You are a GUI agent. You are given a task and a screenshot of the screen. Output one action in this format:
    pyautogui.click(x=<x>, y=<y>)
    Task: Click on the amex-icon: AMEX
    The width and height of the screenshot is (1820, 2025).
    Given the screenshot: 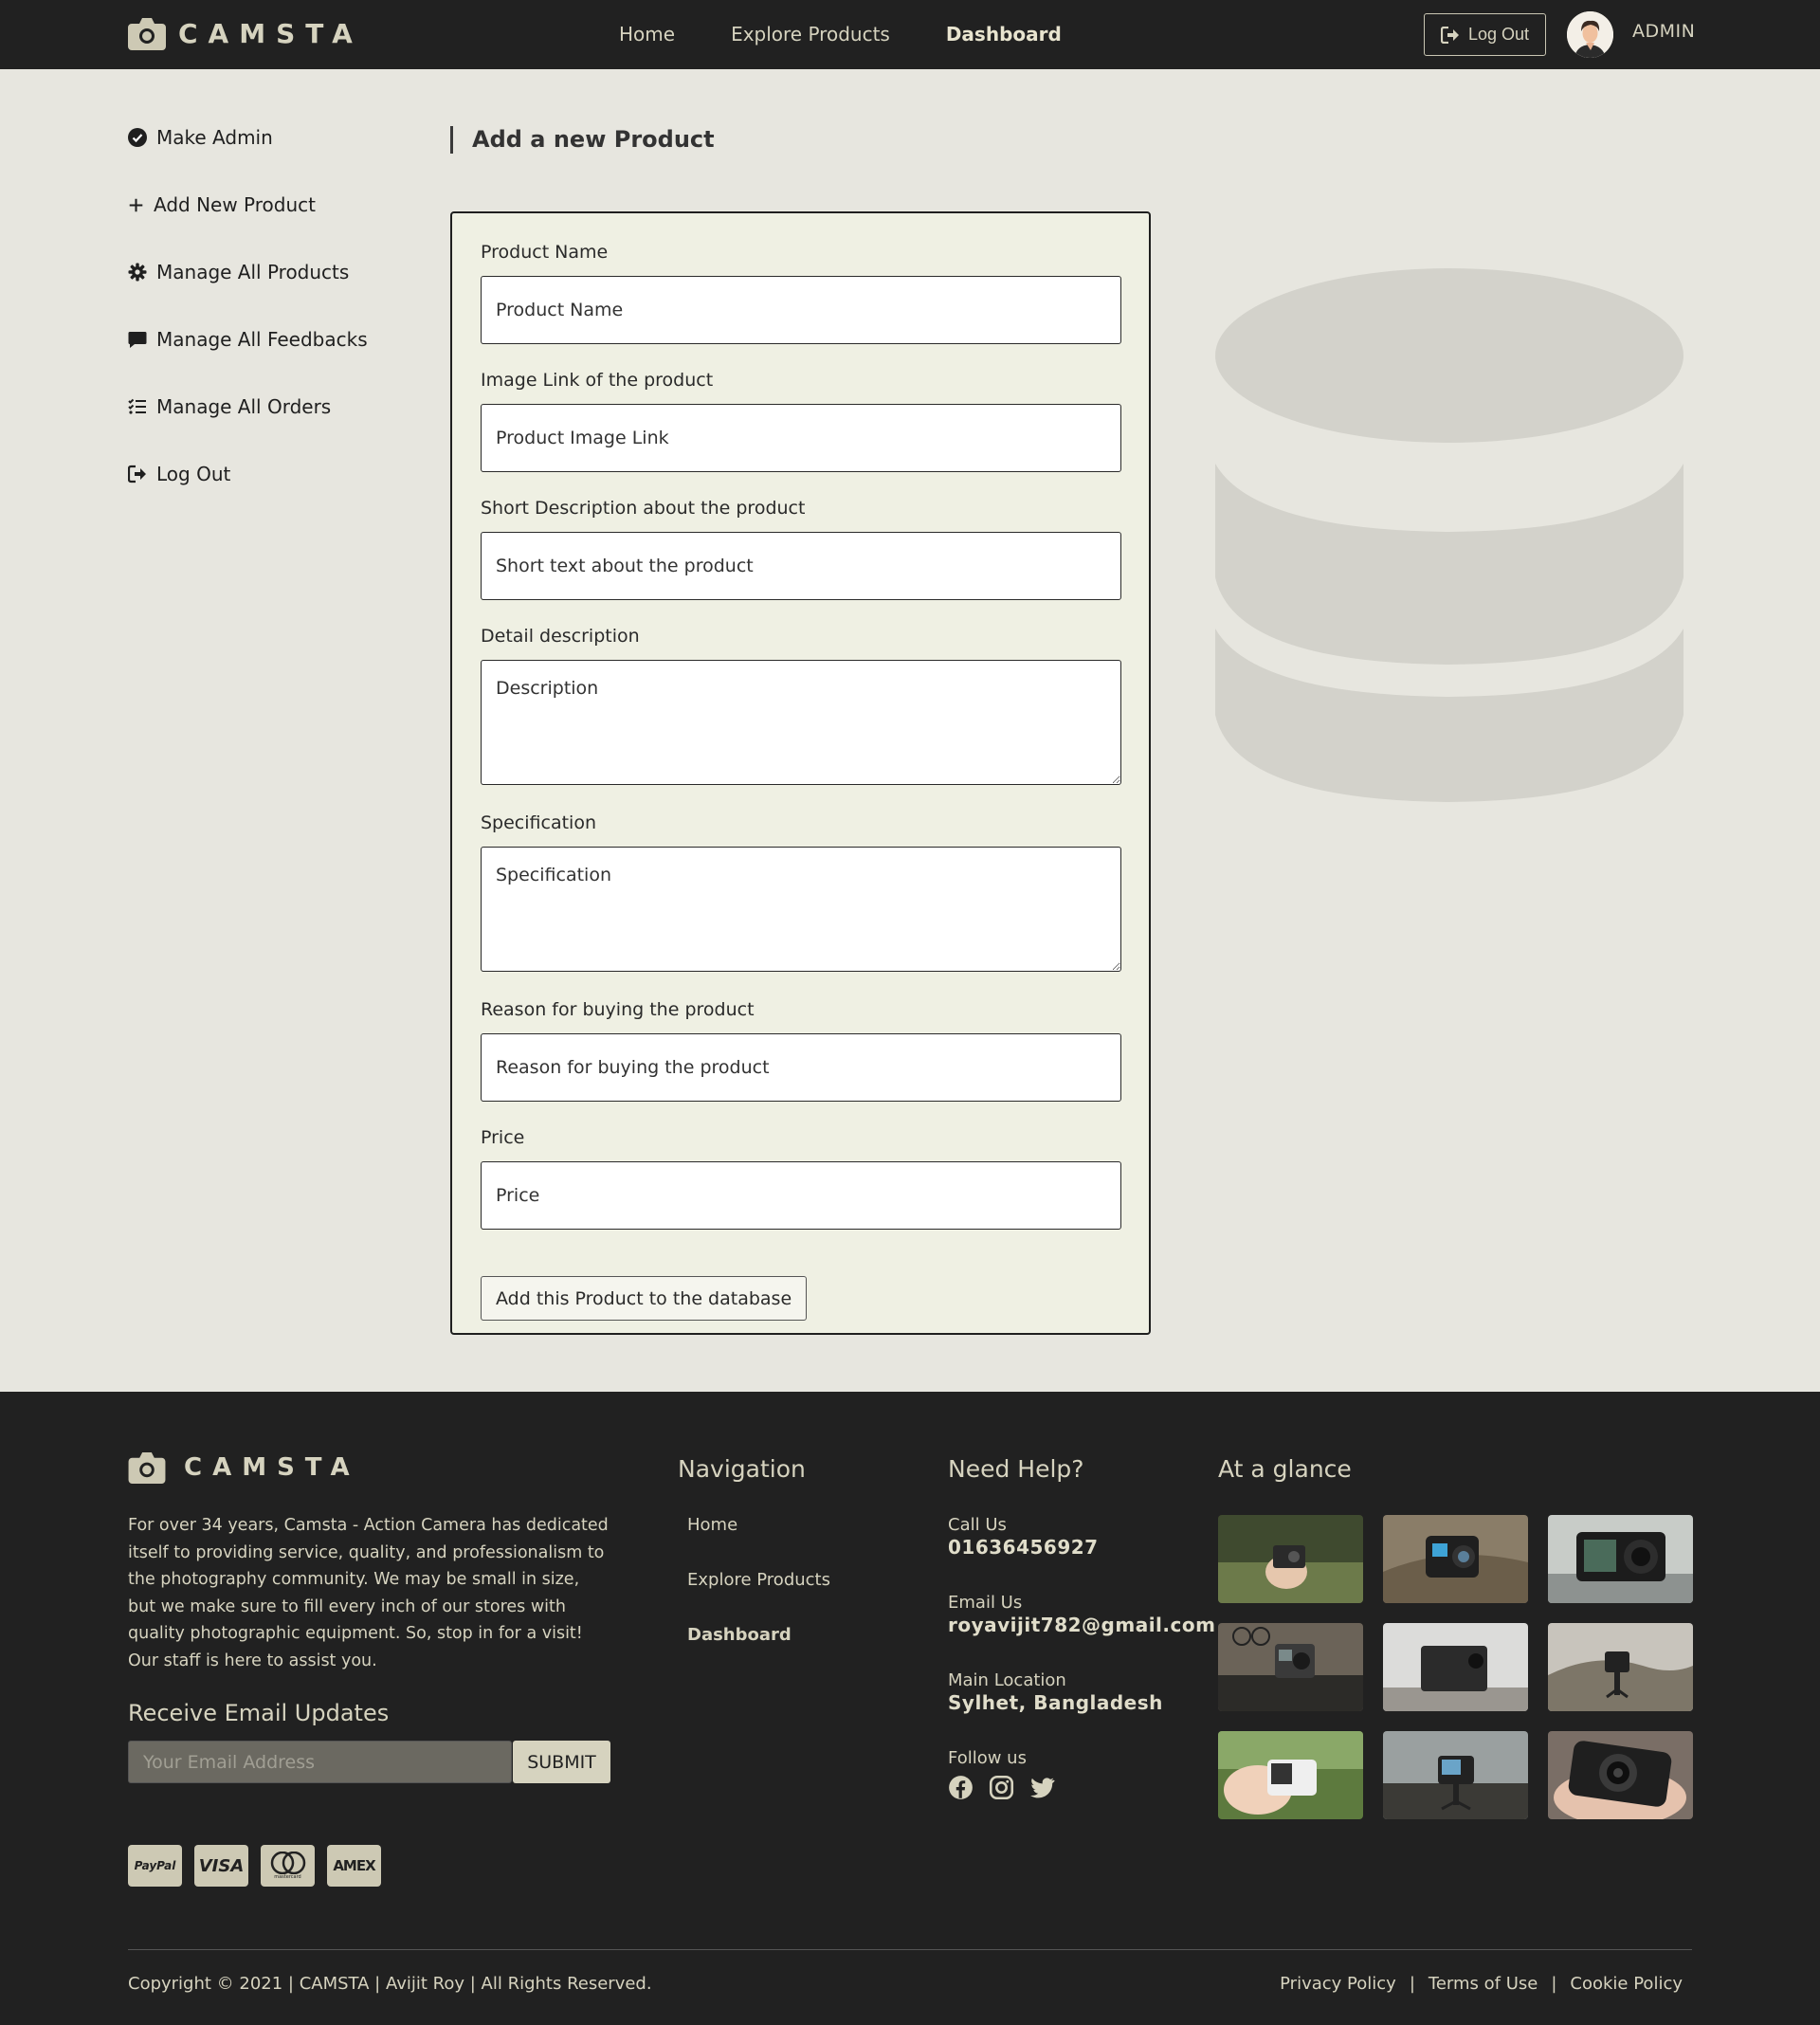 What is the action you would take?
    pyautogui.click(x=354, y=1866)
    